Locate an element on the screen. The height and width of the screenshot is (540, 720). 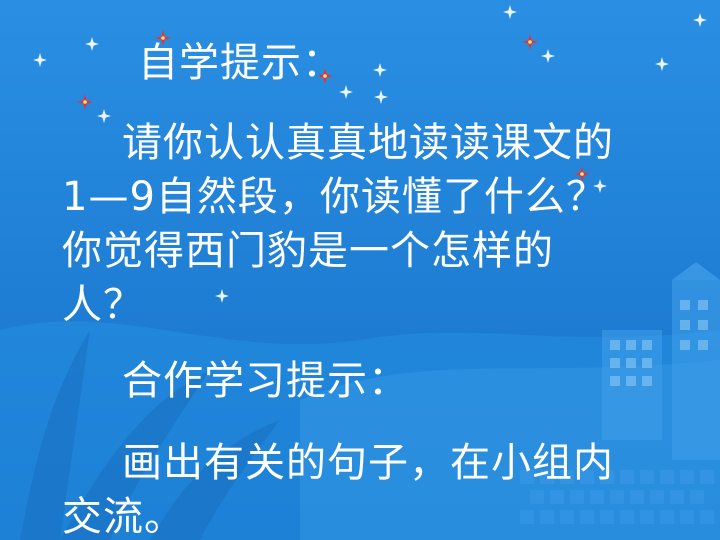
self-study-line-2: 1—9自然段，你读懂了什么？ is located at coordinates (334, 197).